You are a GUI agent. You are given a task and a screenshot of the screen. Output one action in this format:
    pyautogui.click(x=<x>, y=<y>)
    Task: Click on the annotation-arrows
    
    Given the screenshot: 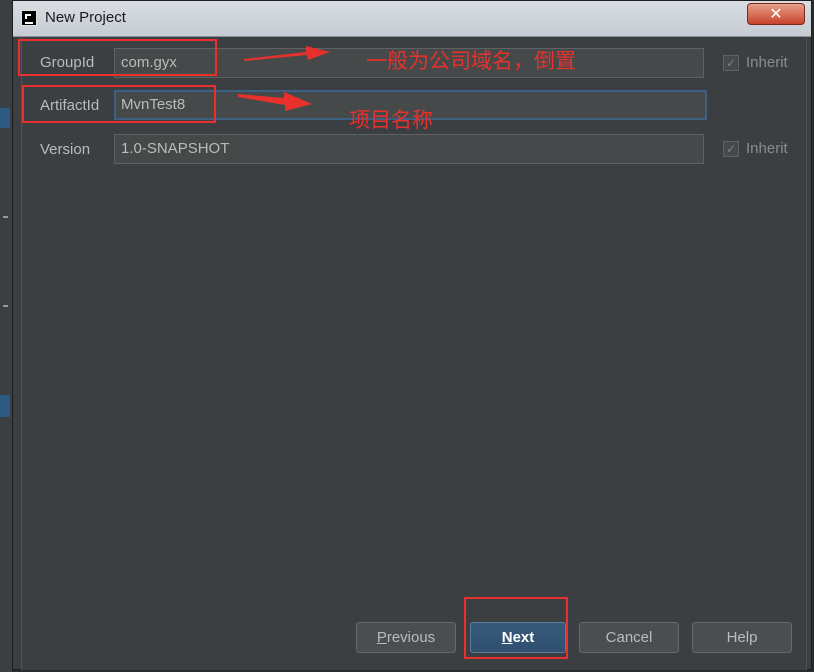 What is the action you would take?
    pyautogui.click(x=284, y=78)
    